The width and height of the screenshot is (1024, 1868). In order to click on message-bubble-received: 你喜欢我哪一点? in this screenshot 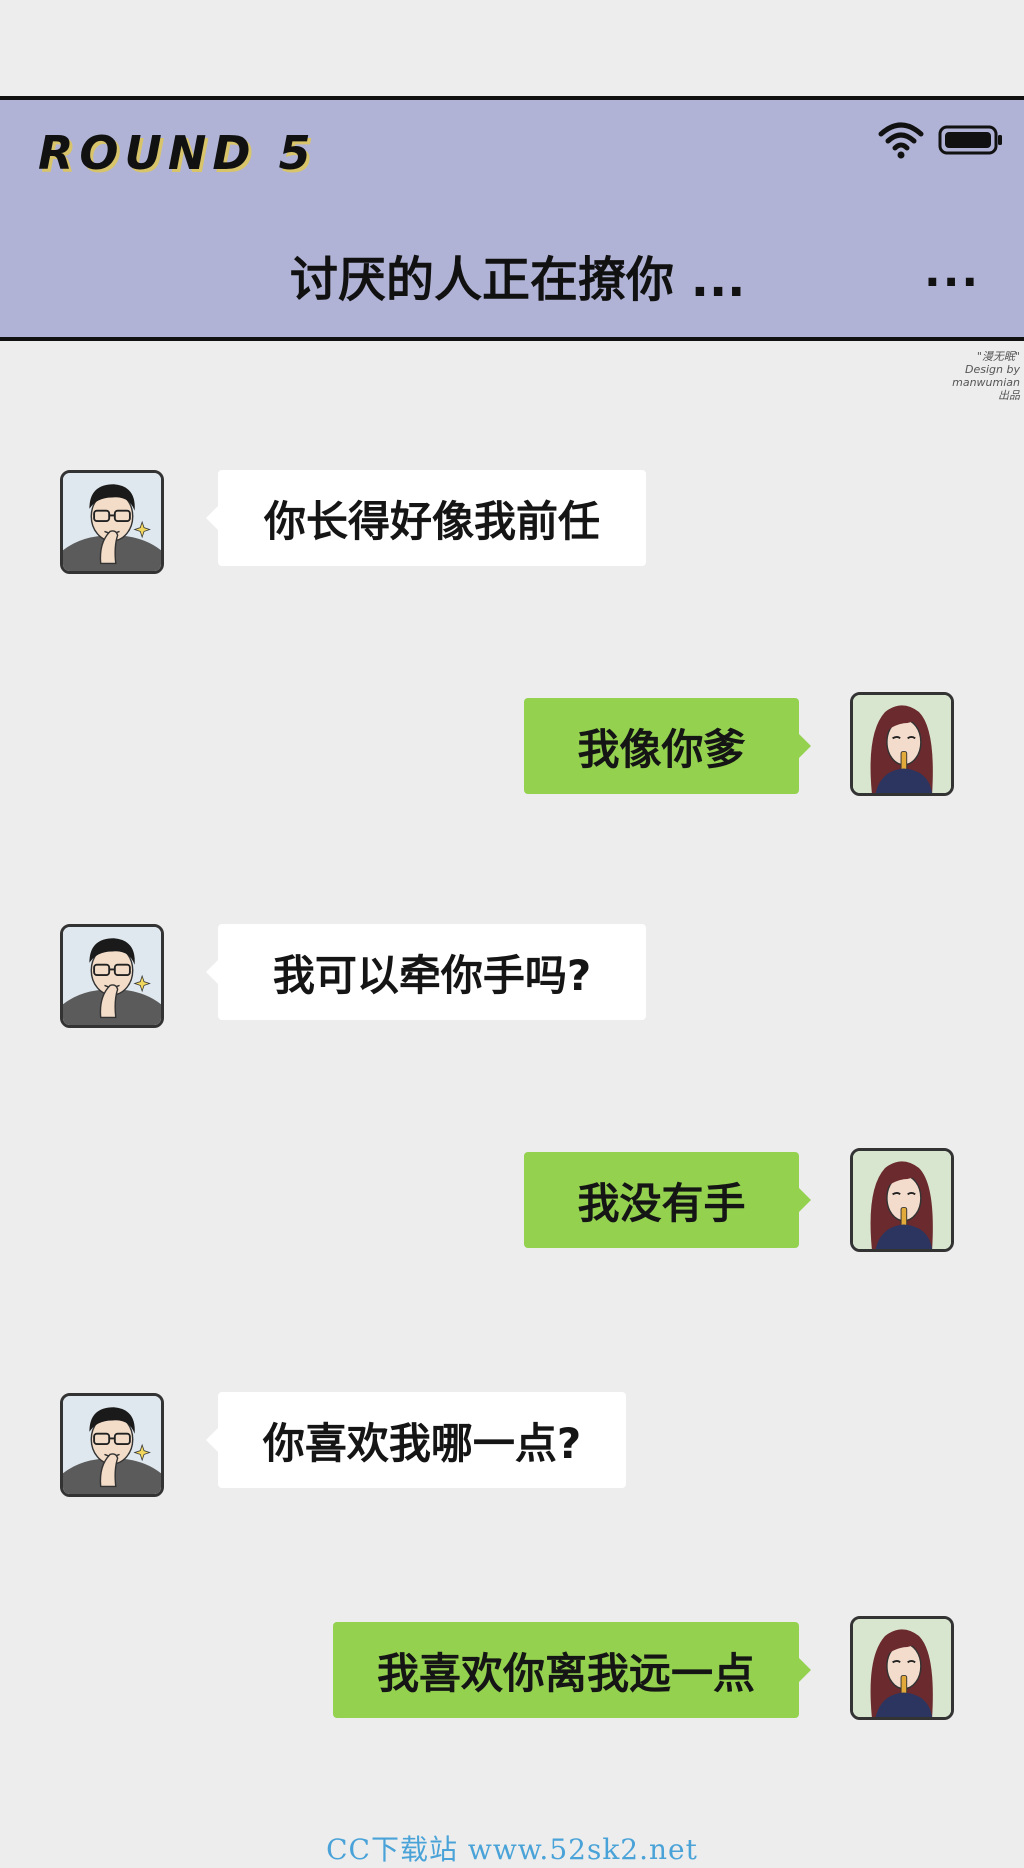, I will do `click(416, 1440)`.